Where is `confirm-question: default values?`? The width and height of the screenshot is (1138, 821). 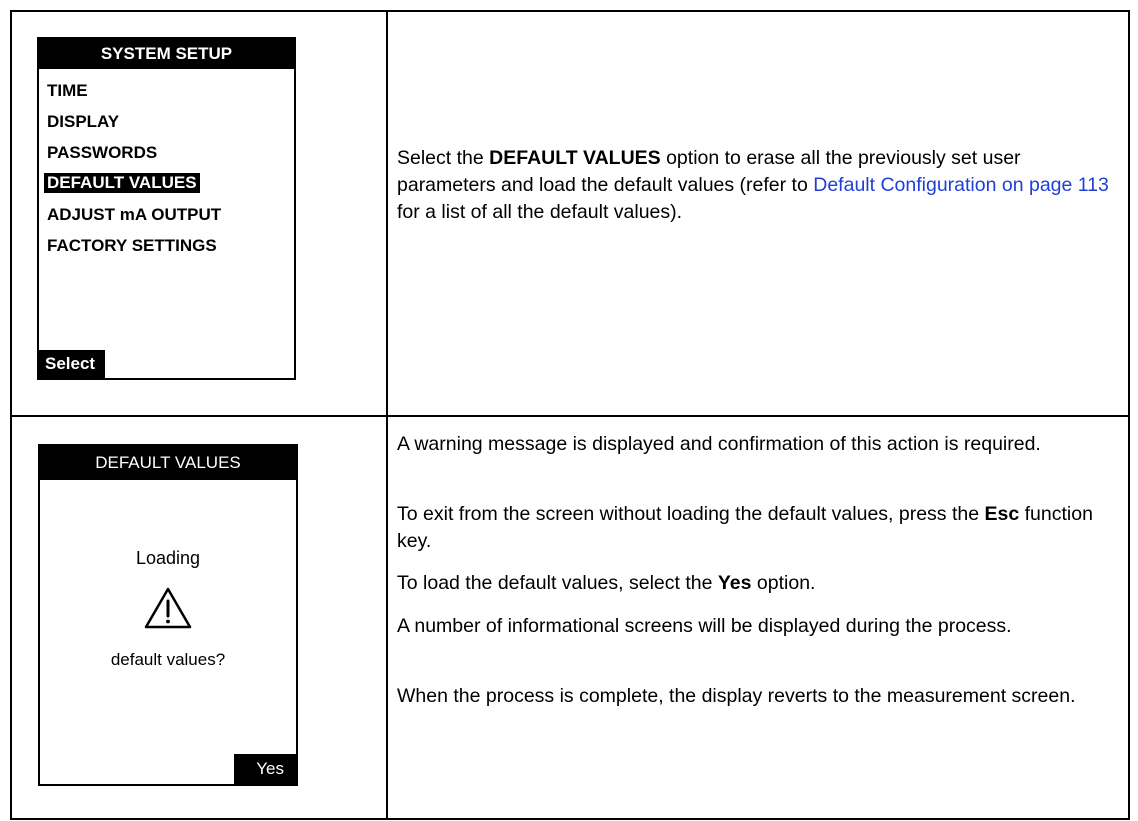
confirm-question: default values? is located at coordinates (168, 659).